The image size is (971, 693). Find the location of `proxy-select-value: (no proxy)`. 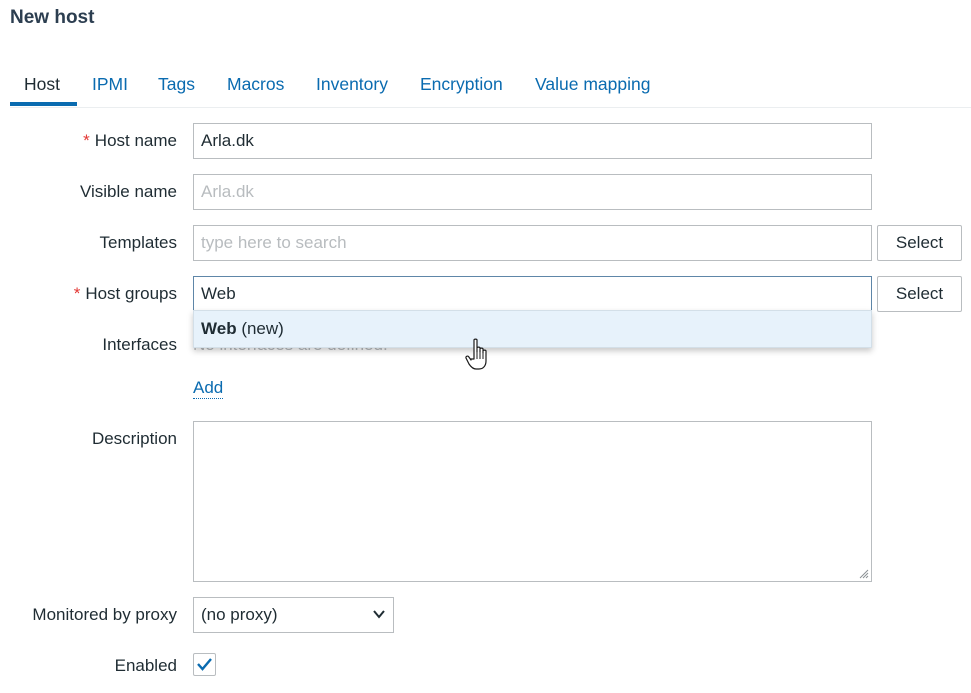

proxy-select-value: (no proxy) is located at coordinates (239, 614).